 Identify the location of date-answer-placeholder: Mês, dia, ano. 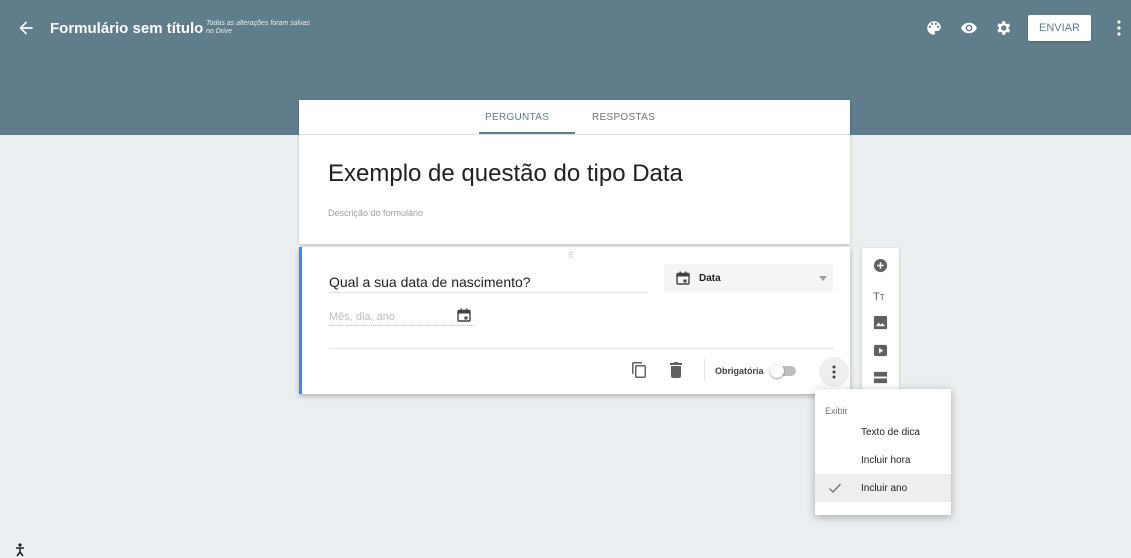
(401, 318).